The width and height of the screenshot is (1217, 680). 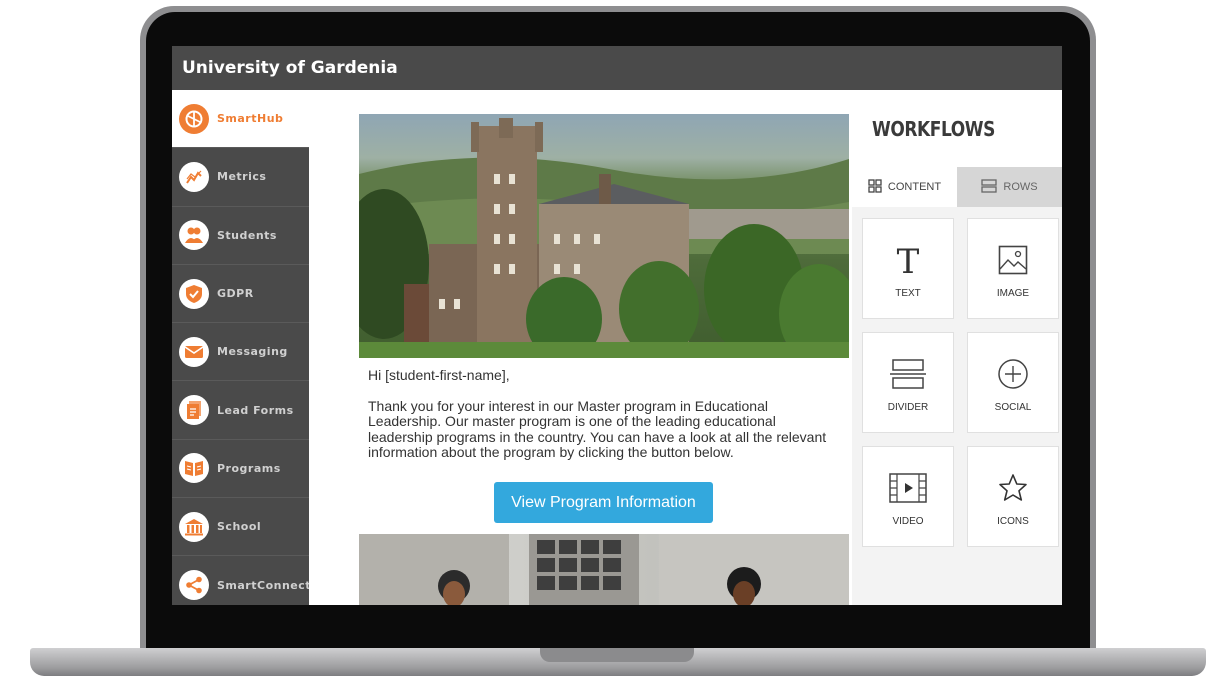 I want to click on sidebar-item-school: School, so click(x=240, y=527).